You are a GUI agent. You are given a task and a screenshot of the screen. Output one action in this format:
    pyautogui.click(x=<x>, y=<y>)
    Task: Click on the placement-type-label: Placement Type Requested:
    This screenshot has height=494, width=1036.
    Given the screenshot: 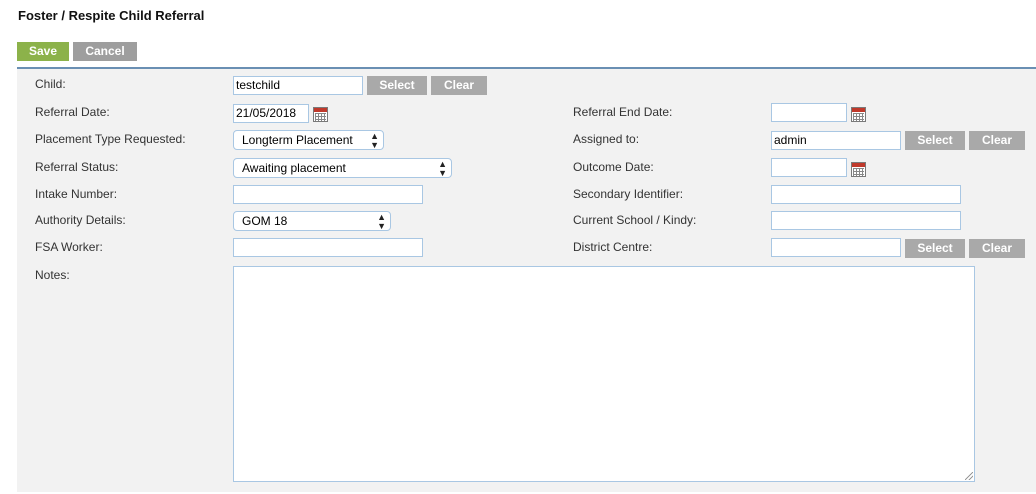 What is the action you would take?
    pyautogui.click(x=110, y=139)
    